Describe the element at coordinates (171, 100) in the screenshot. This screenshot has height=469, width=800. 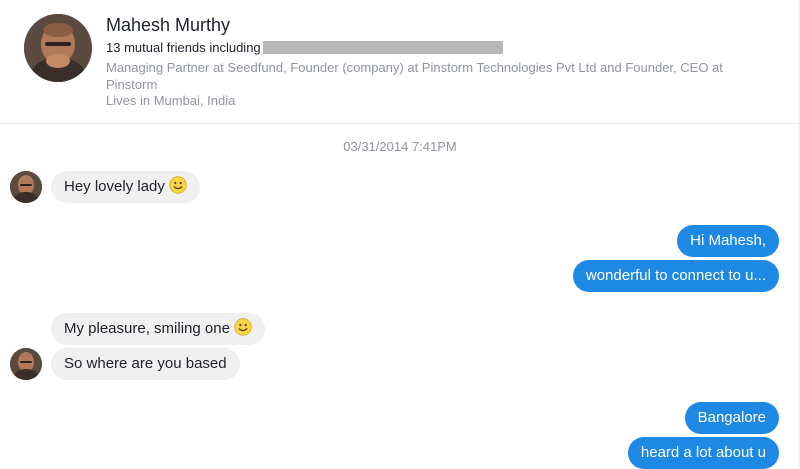
I see `profile-location: Lives in Mumbai, India` at that location.